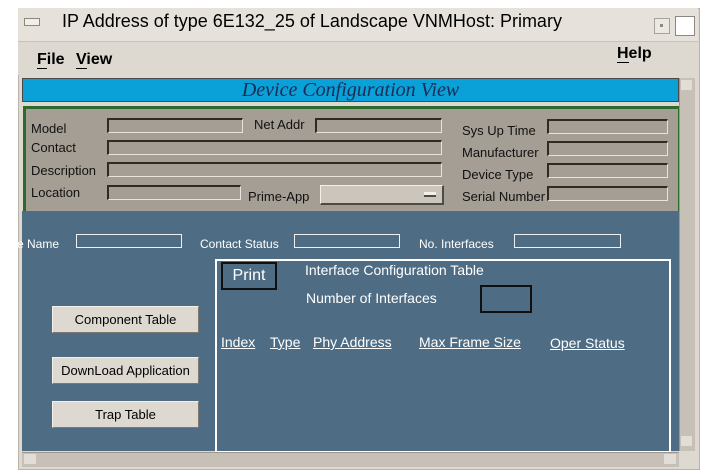 This screenshot has height=474, width=705. What do you see at coordinates (378, 125) in the screenshot?
I see `net-addr-field` at bounding box center [378, 125].